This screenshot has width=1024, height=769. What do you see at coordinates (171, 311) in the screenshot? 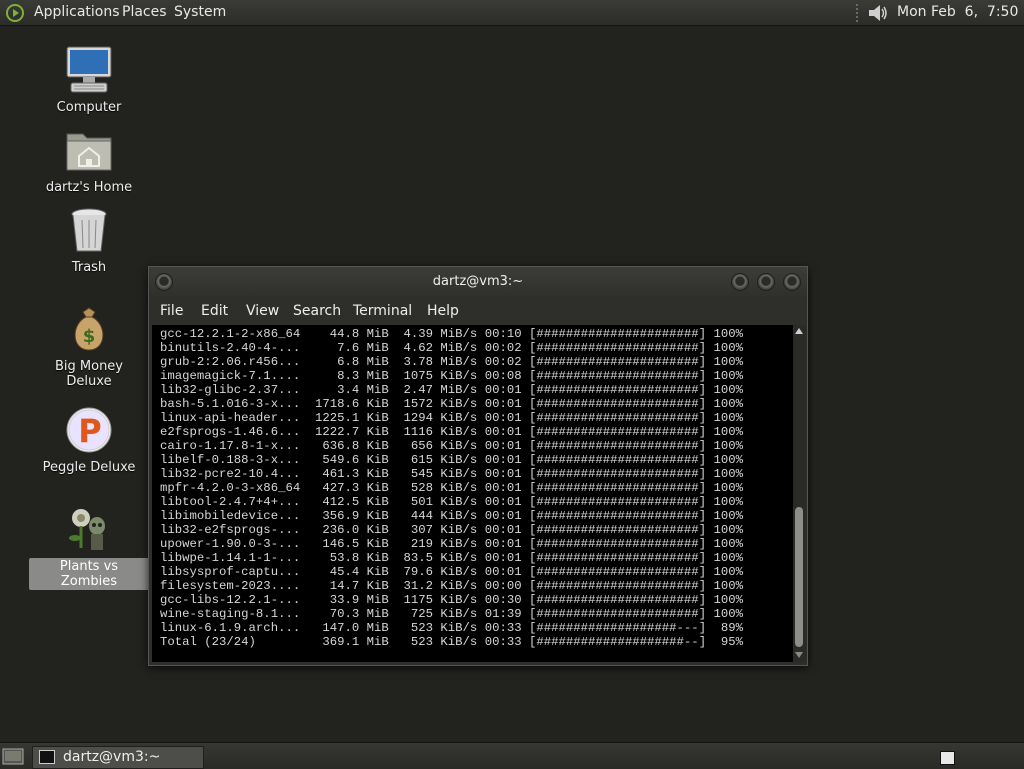
I see `menu-file: File` at bounding box center [171, 311].